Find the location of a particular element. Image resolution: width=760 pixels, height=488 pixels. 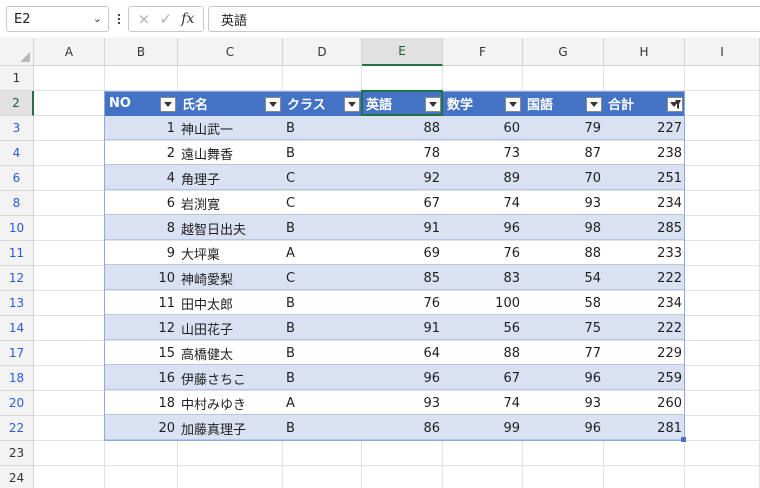

column-header-h: H is located at coordinates (644, 52).